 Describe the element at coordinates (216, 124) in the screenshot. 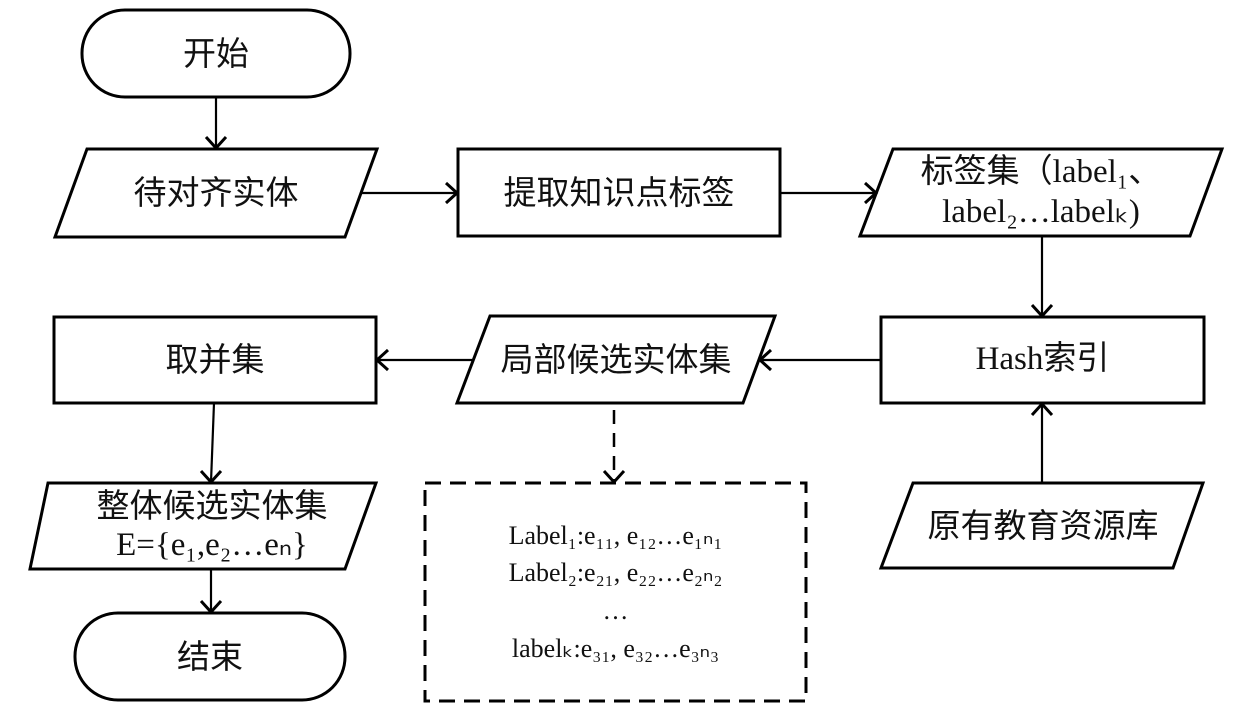

I see `edge-start-to-entity` at that location.